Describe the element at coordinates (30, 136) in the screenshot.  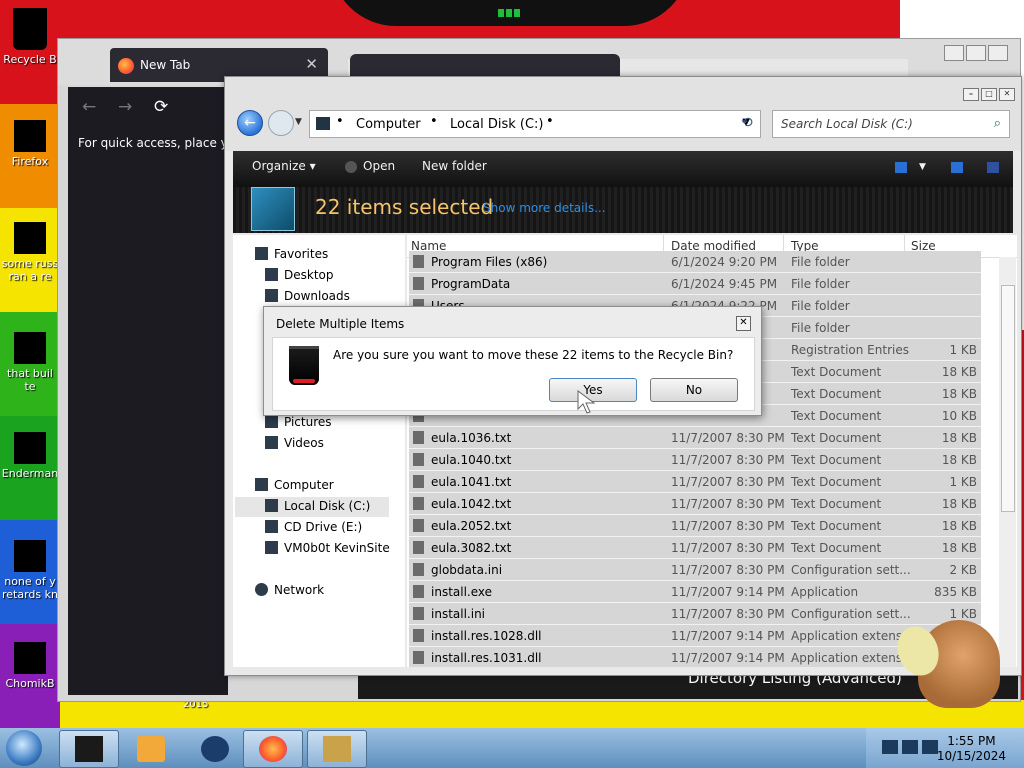
I see `firefox-icon` at that location.